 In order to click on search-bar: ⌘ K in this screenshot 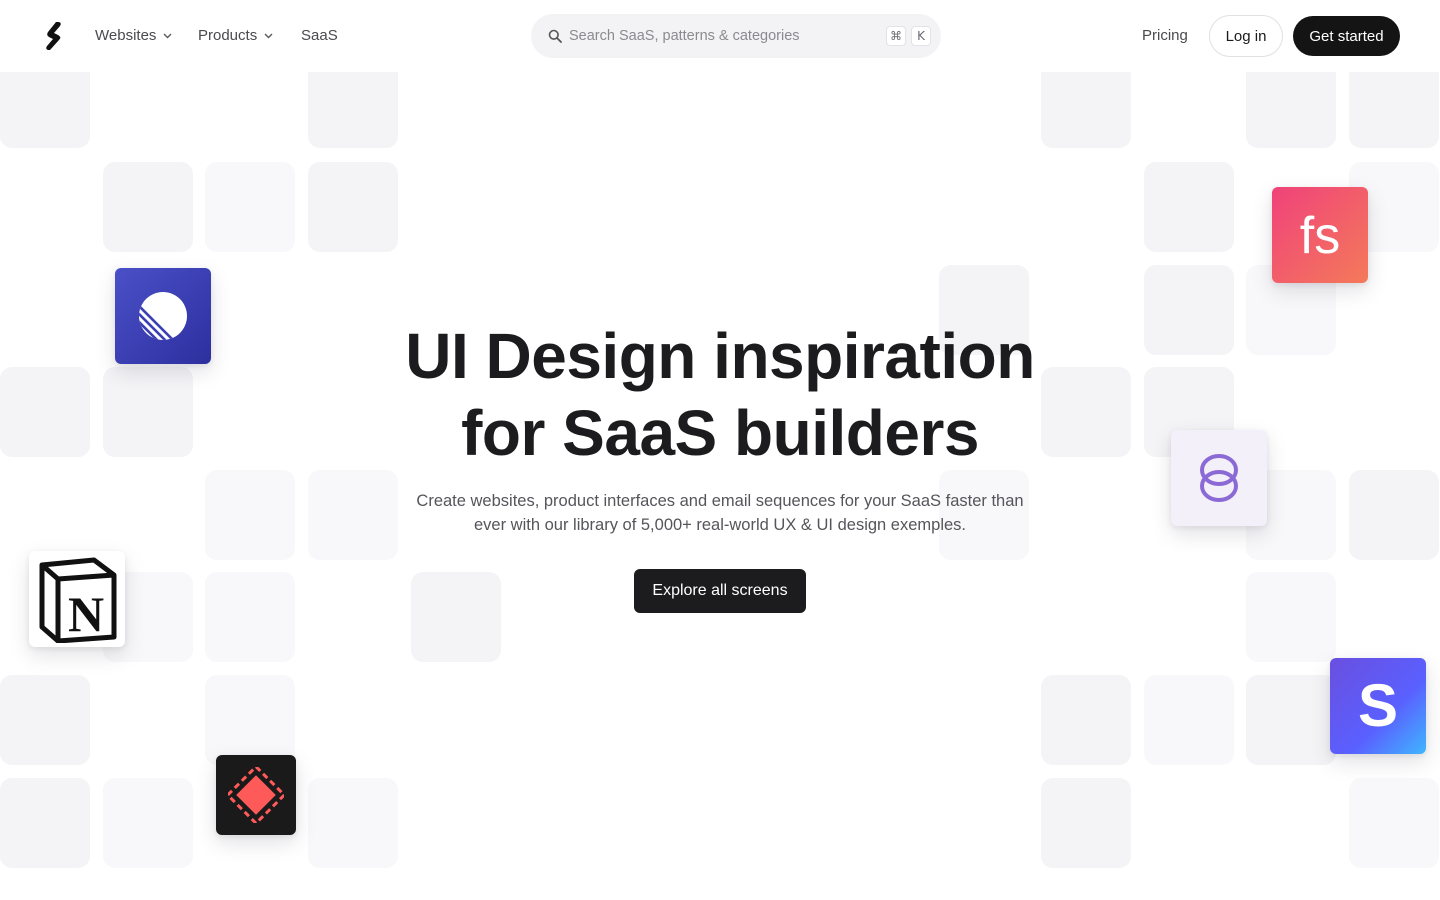, I will do `click(736, 36)`.